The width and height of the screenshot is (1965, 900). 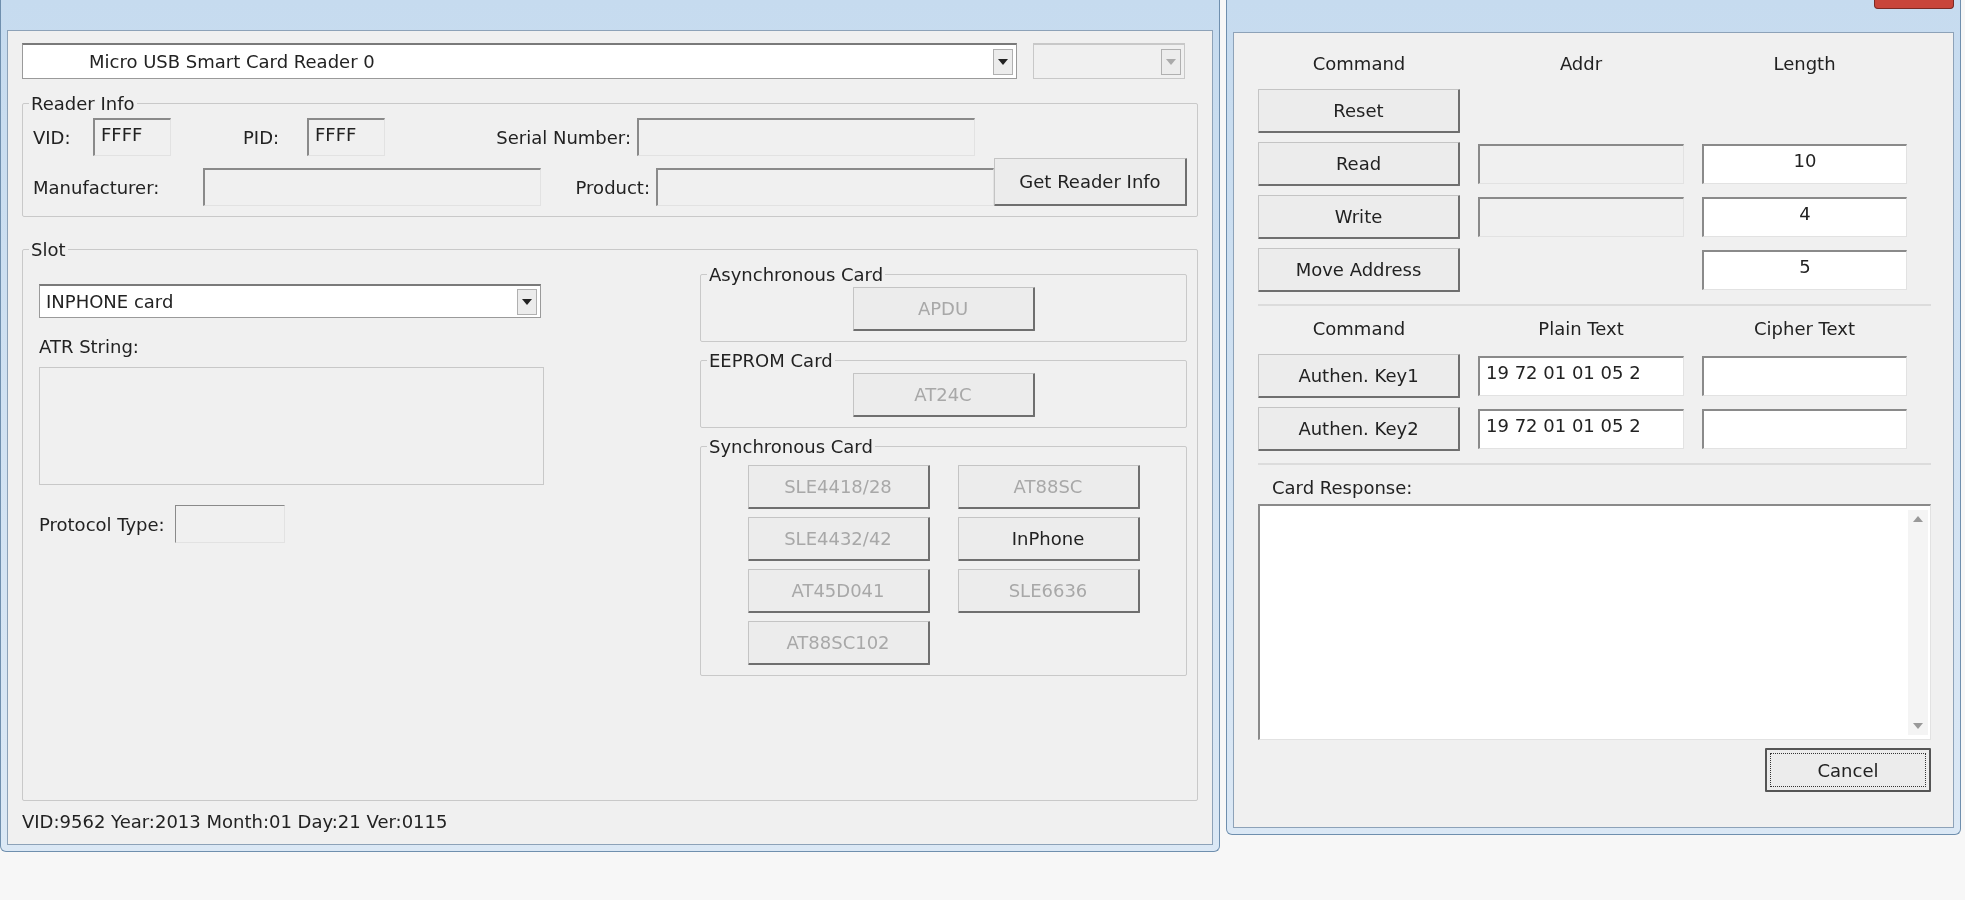 What do you see at coordinates (1804, 217) in the screenshot?
I see `length-field: 4` at bounding box center [1804, 217].